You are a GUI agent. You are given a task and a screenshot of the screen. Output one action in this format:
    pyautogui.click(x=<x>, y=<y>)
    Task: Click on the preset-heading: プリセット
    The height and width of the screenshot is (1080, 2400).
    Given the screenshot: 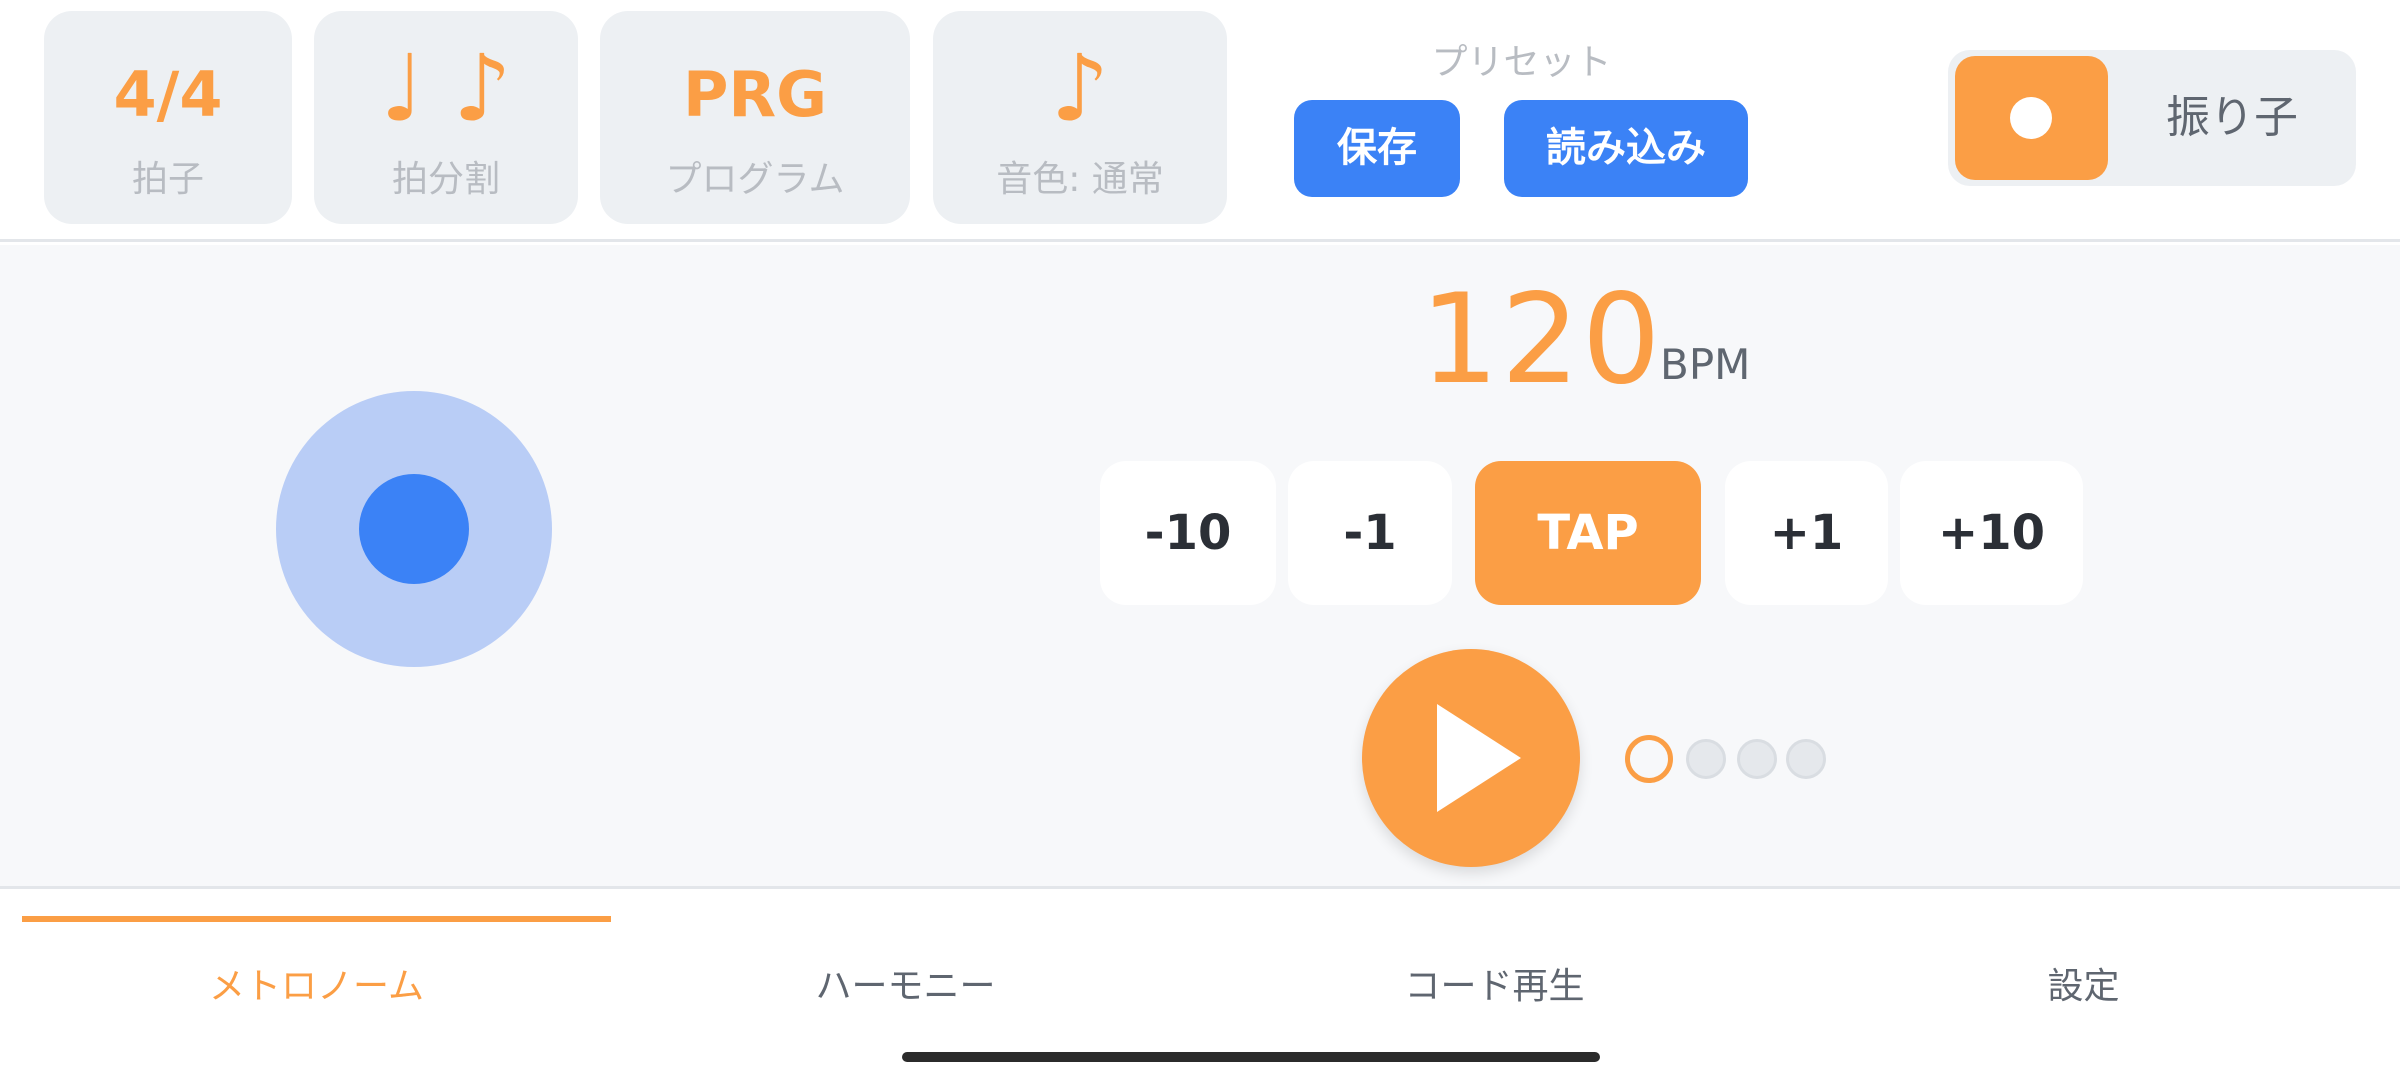 What is the action you would take?
    pyautogui.click(x=1521, y=62)
    